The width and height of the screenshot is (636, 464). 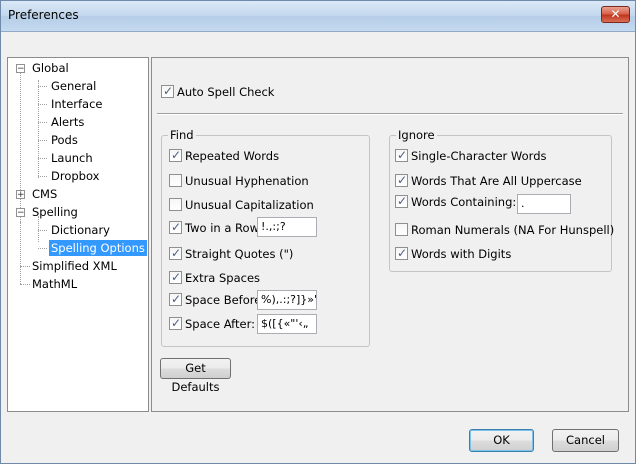 I want to click on window-title: Preferences, so click(x=43, y=15).